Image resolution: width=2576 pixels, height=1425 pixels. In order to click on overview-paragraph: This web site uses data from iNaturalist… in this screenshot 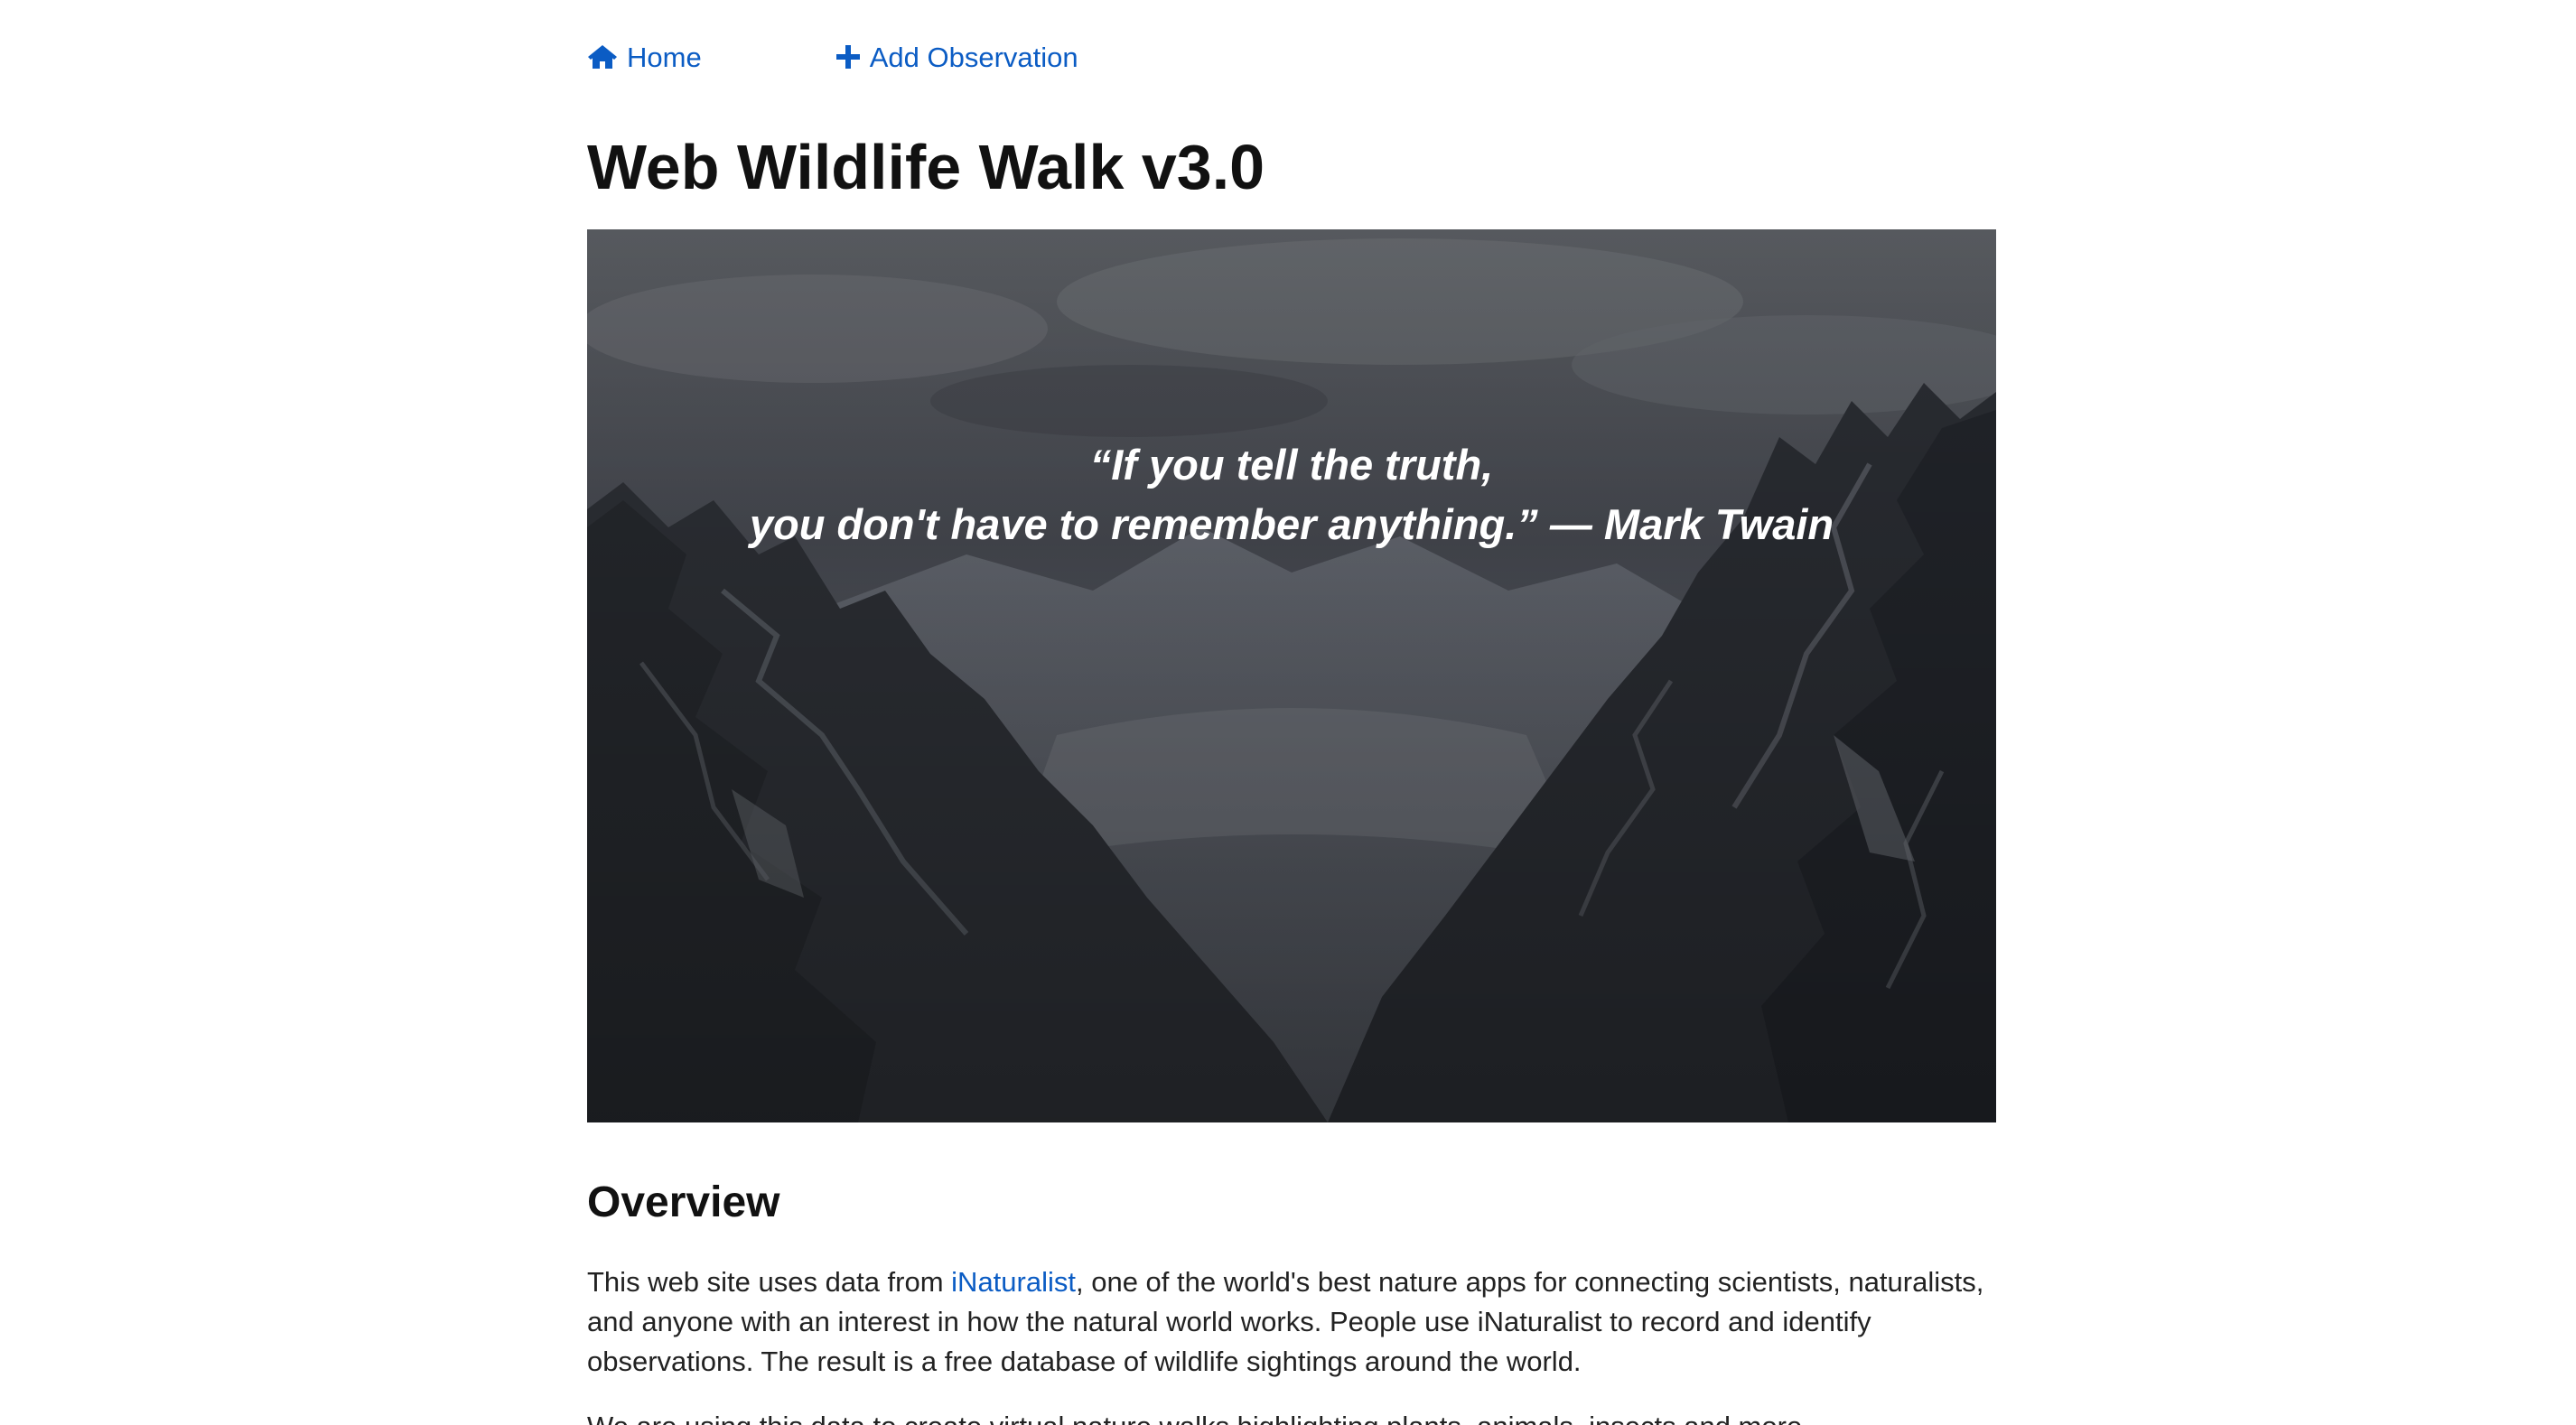, I will do `click(1291, 1322)`.